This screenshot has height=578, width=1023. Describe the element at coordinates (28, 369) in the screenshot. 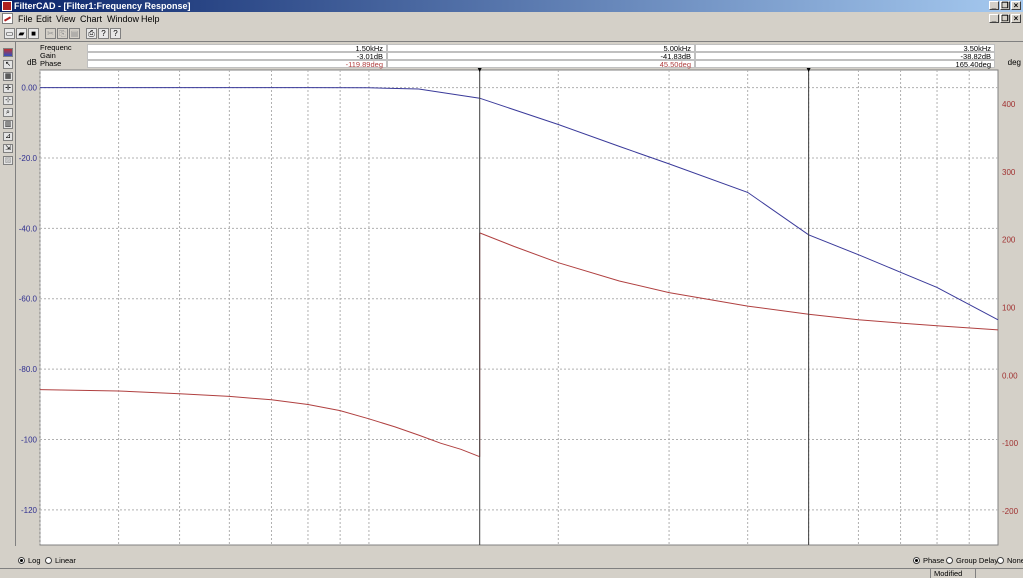

I see `y-tick-label-left: -80.0` at that location.